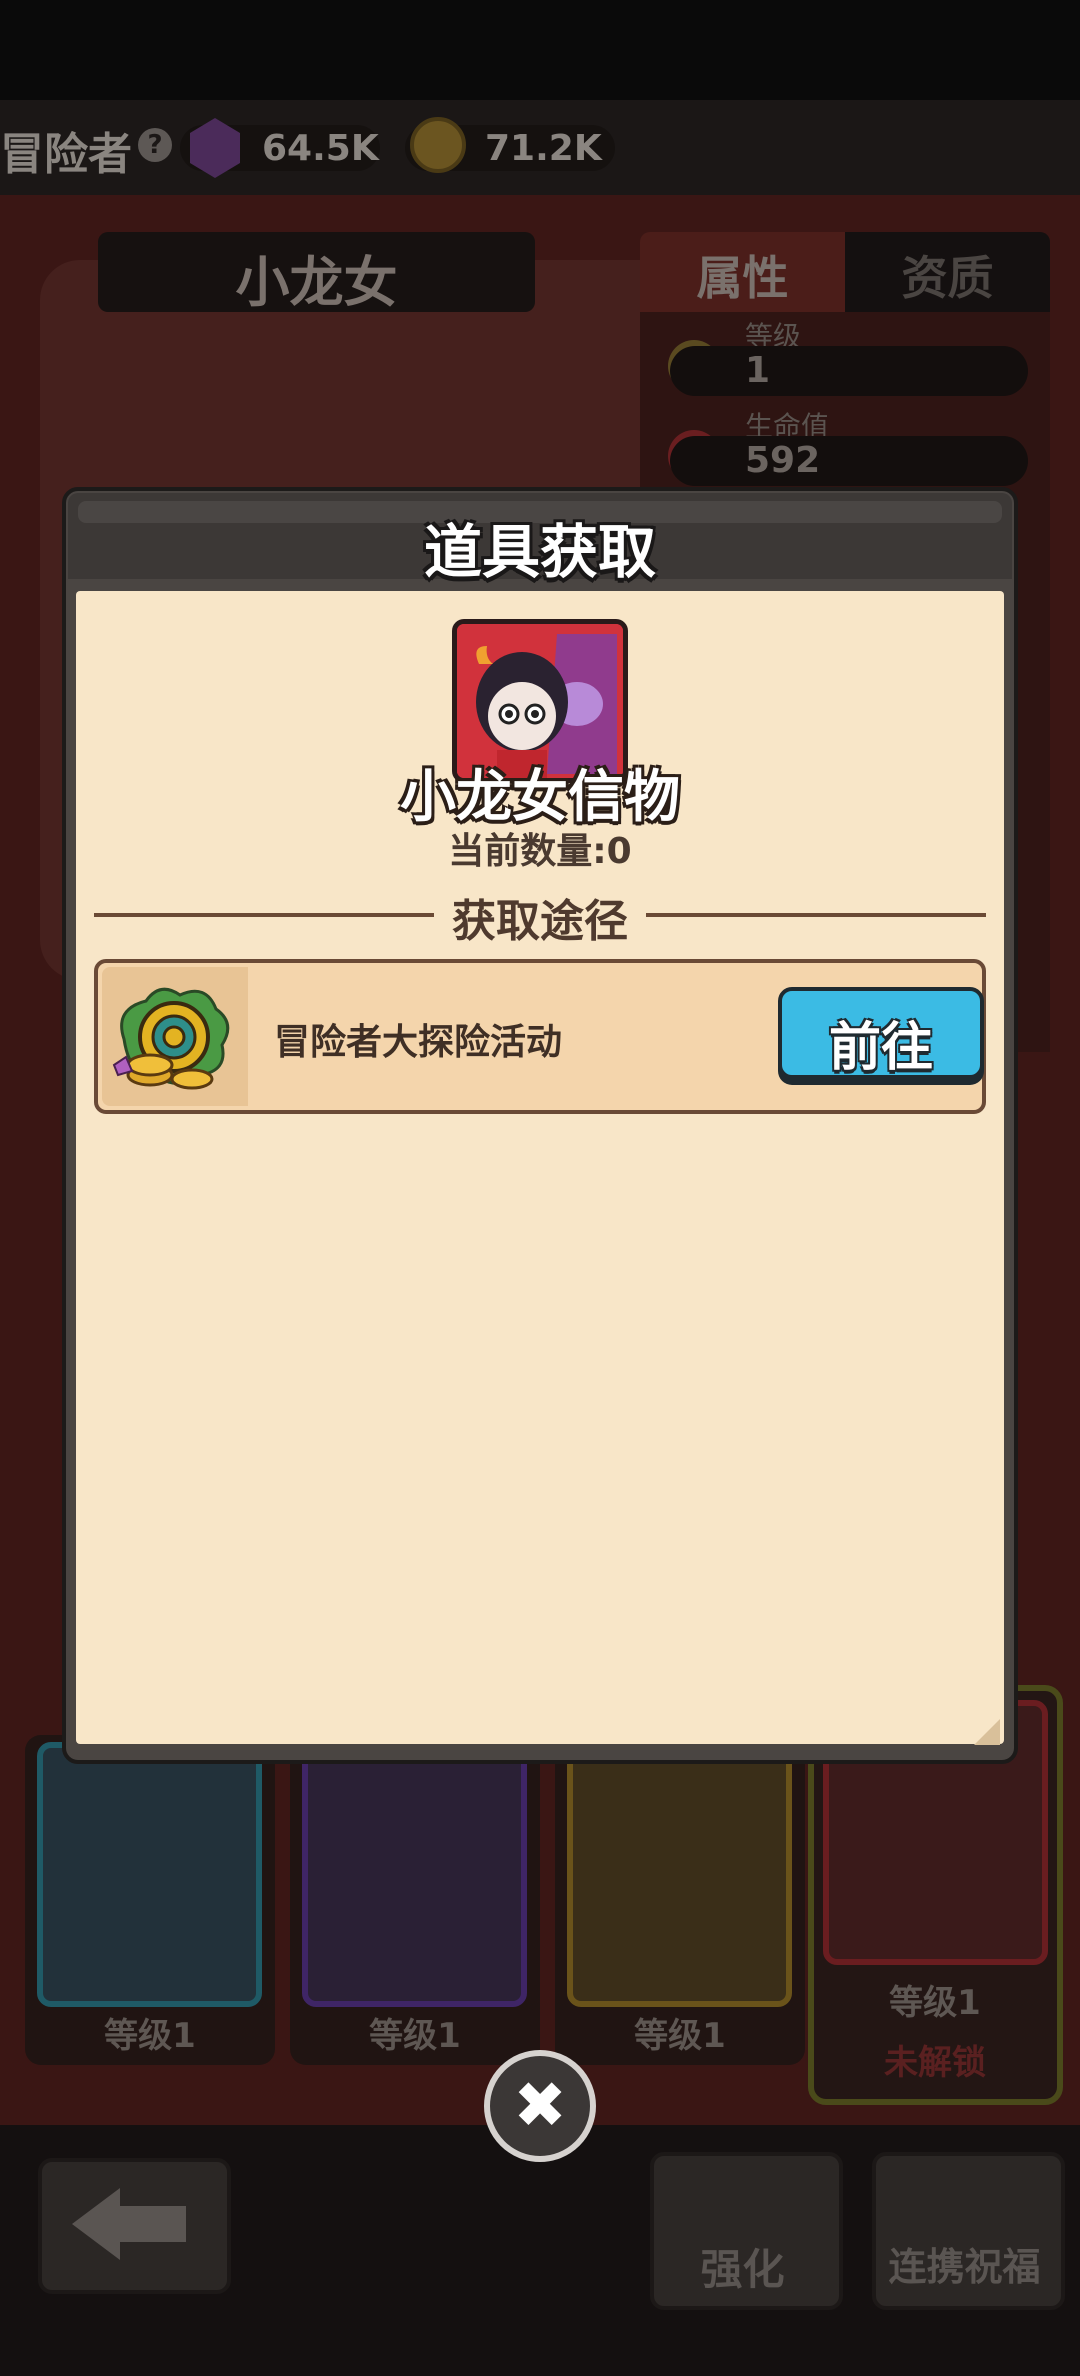 This screenshot has height=2376, width=1080. I want to click on coin-value: 71.2K, so click(543, 148).